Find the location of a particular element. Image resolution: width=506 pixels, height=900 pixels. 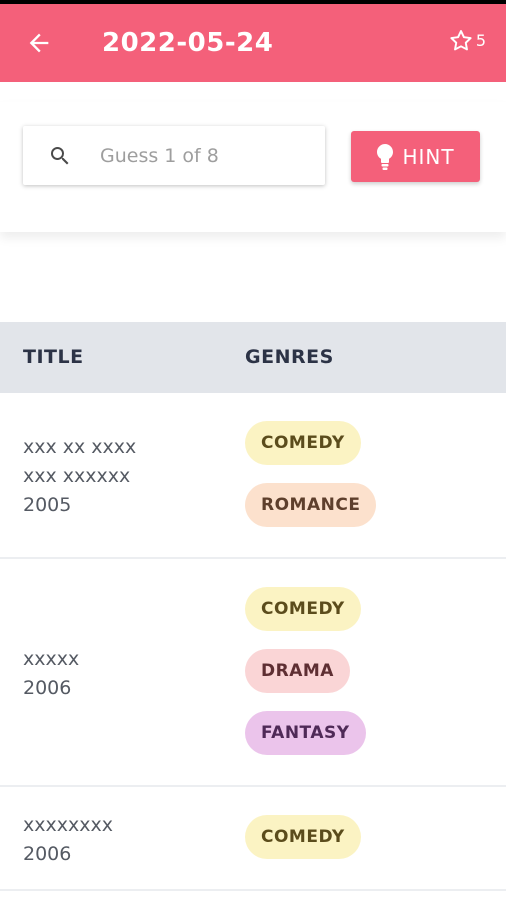

app-bar: 2022-05-24 5 is located at coordinates (253, 43).